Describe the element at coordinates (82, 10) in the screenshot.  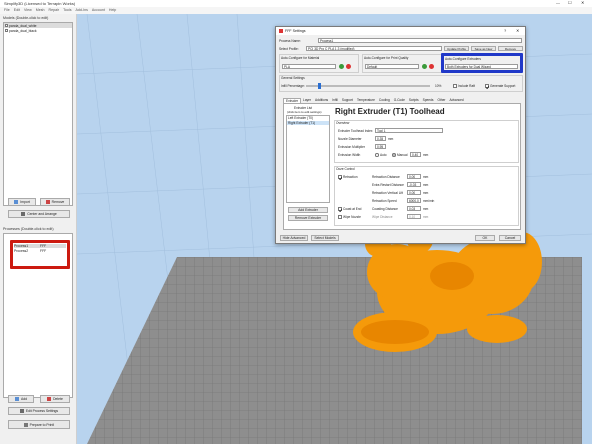
I see `menu-add-ins: Add-Ins` at that location.